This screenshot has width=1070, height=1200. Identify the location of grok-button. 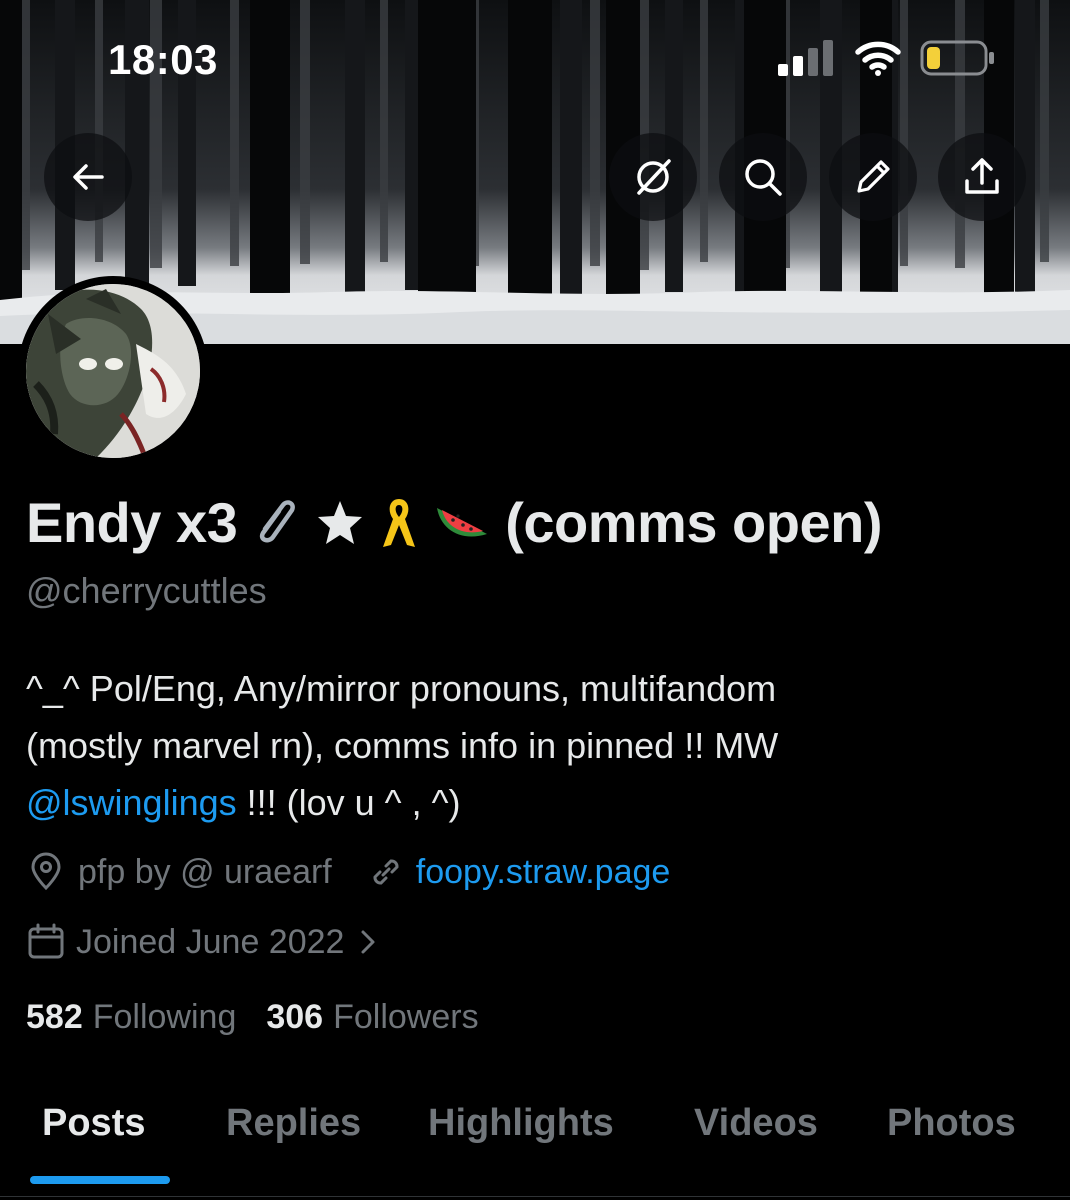
(653, 177).